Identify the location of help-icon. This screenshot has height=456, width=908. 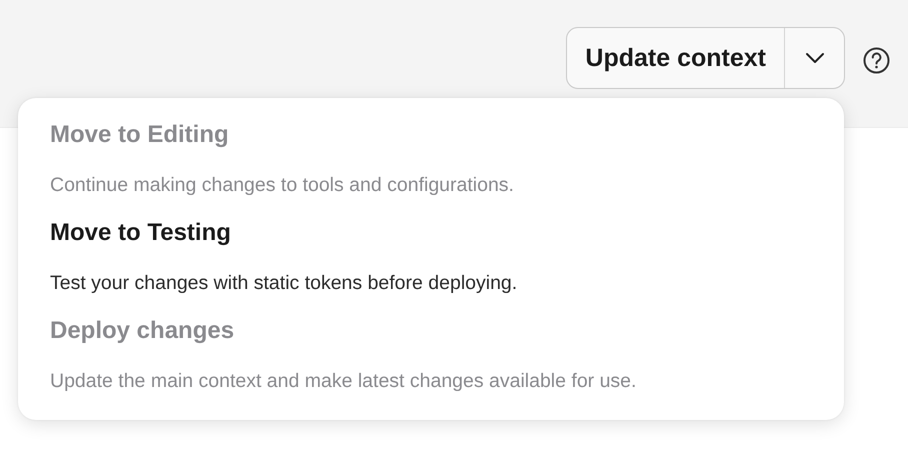
(876, 60).